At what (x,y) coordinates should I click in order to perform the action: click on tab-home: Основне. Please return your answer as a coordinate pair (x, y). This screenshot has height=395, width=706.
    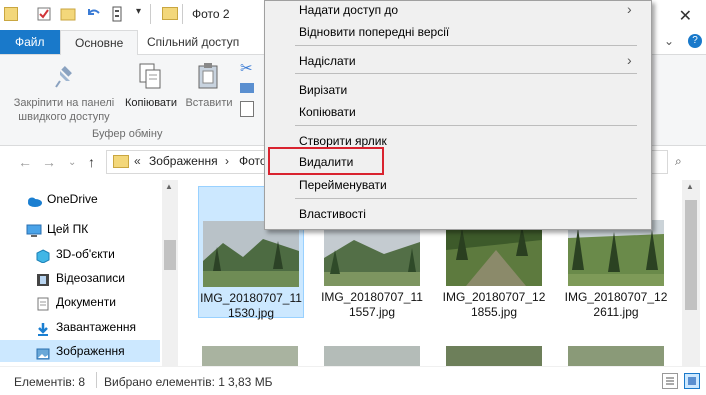
    Looking at the image, I should click on (99, 42).